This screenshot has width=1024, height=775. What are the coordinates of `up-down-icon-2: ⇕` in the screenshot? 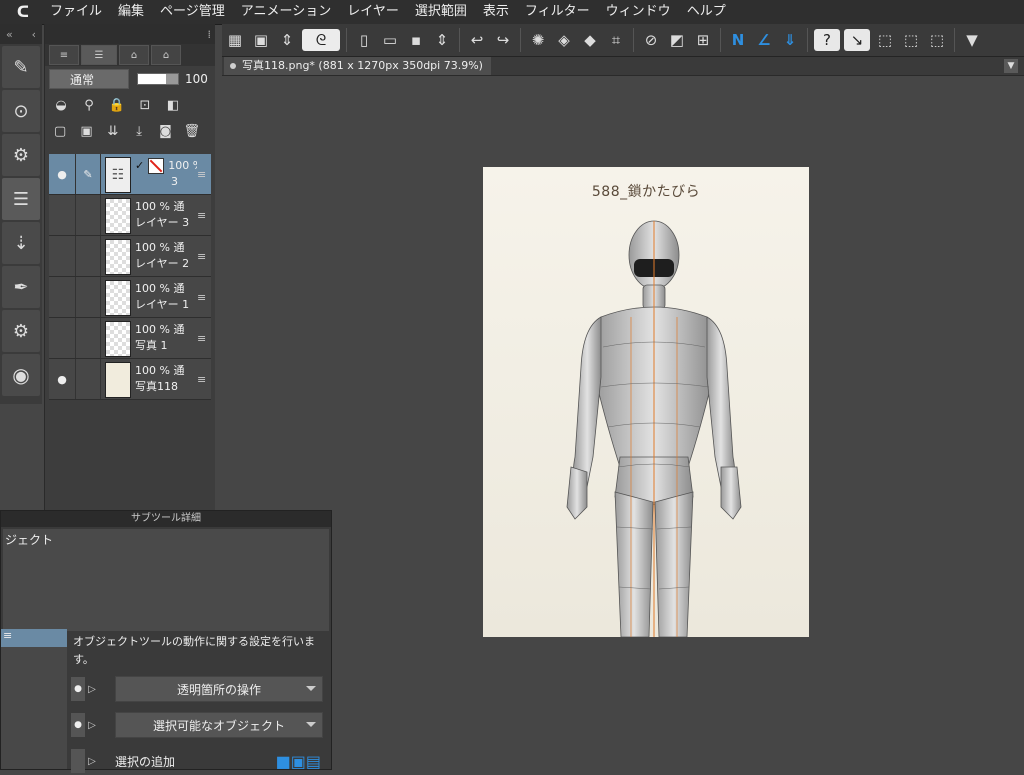 It's located at (442, 40).